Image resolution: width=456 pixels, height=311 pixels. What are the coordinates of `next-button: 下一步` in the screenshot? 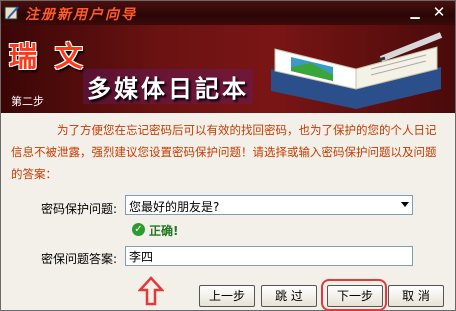 It's located at (355, 296).